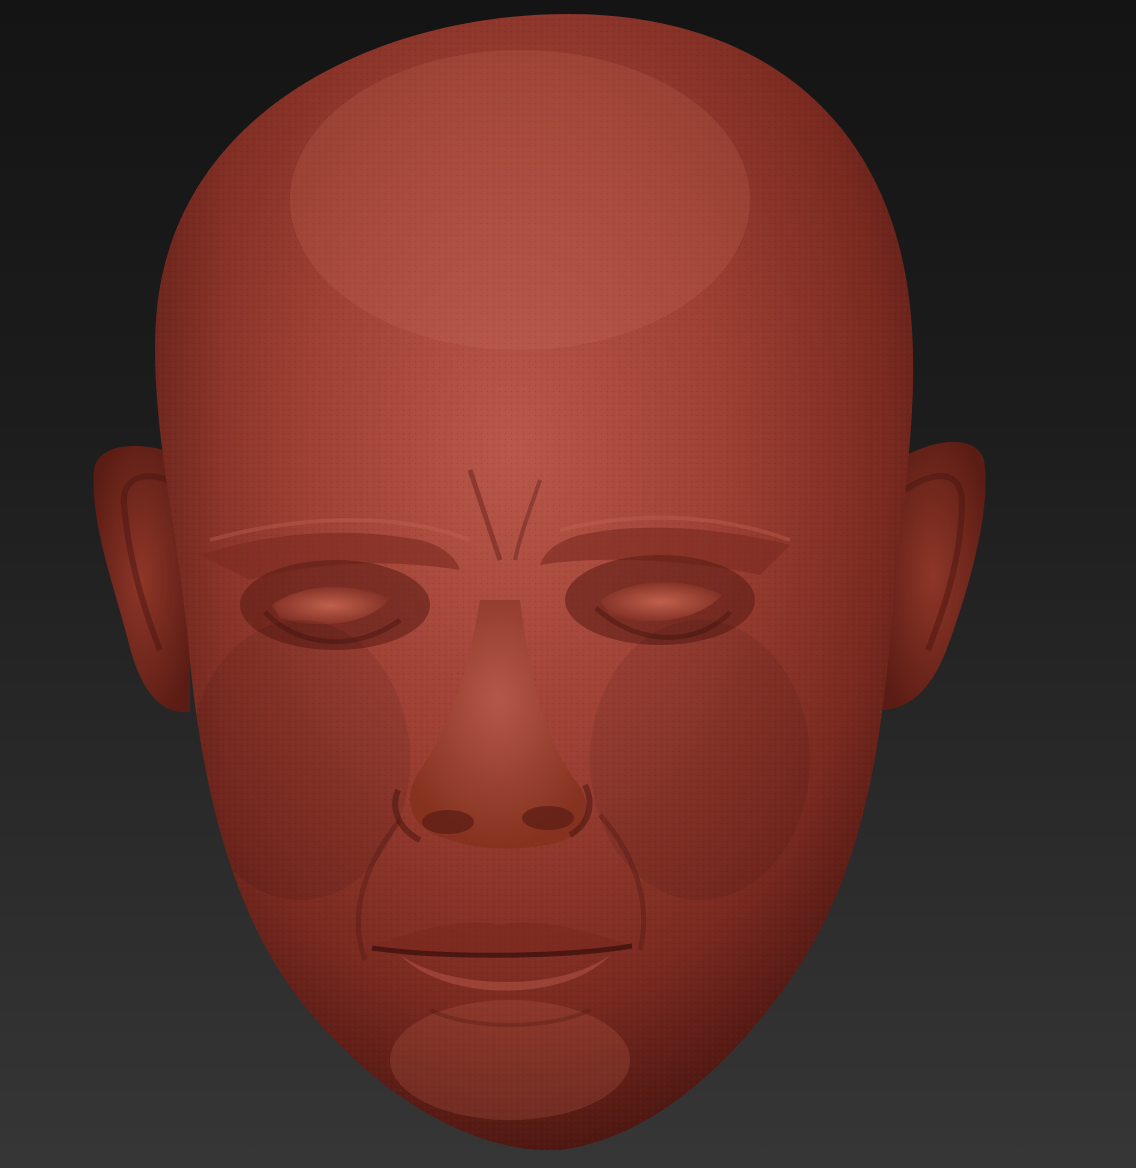 The width and height of the screenshot is (1136, 1168). I want to click on right-nostril, so click(548, 818).